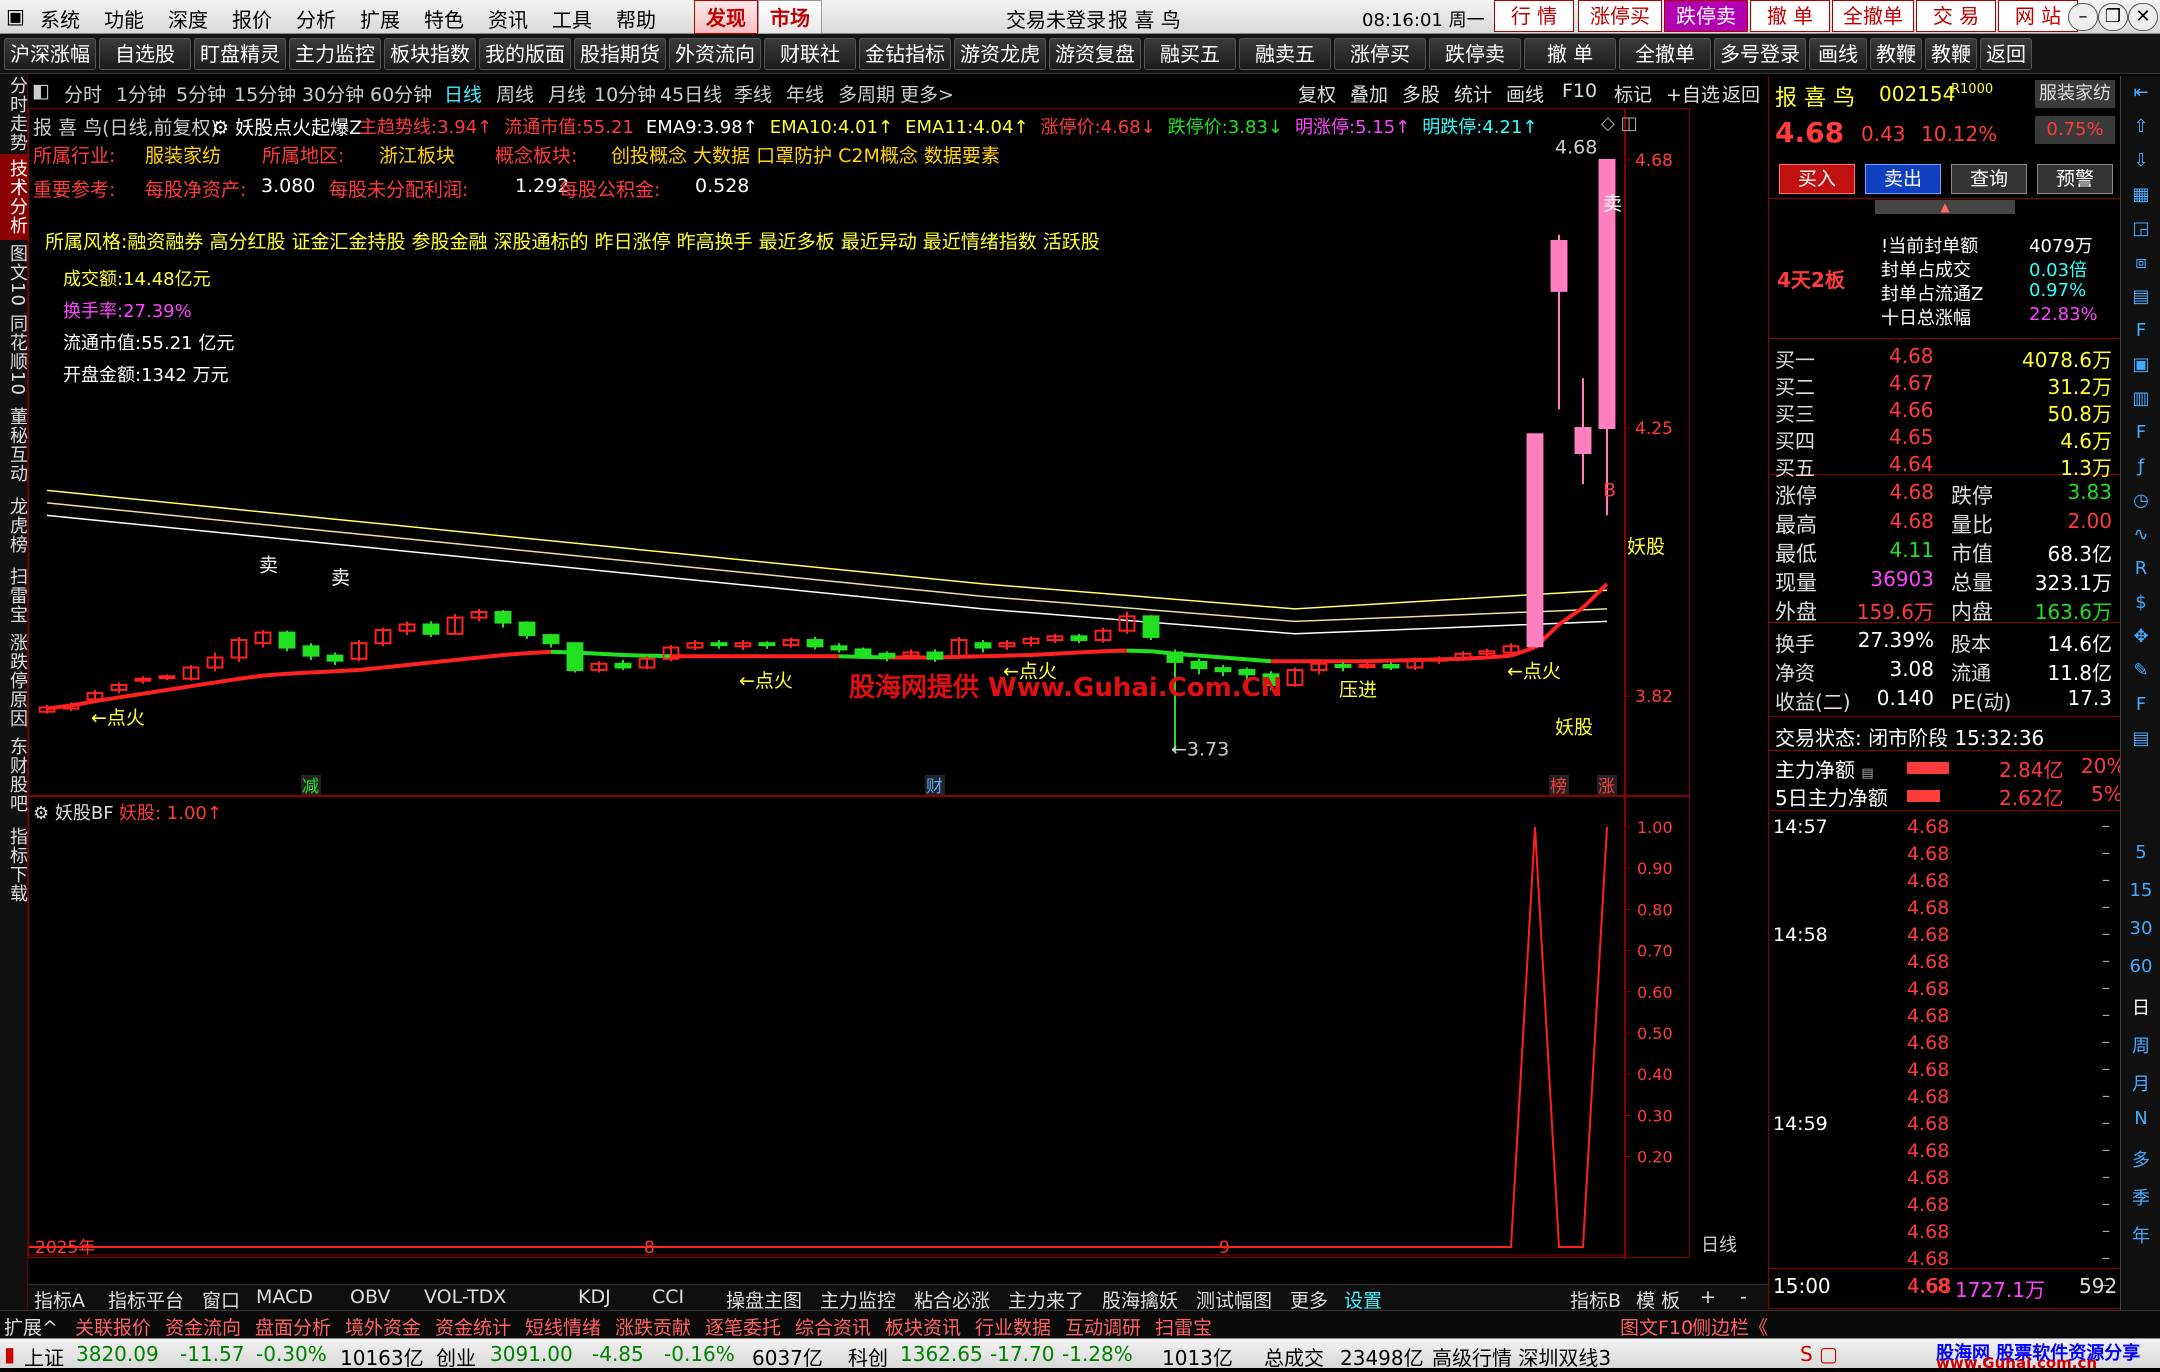 This screenshot has width=2160, height=1372. Describe the element at coordinates (1309, 1299) in the screenshot. I see `indicator-tab-14: 更多` at that location.